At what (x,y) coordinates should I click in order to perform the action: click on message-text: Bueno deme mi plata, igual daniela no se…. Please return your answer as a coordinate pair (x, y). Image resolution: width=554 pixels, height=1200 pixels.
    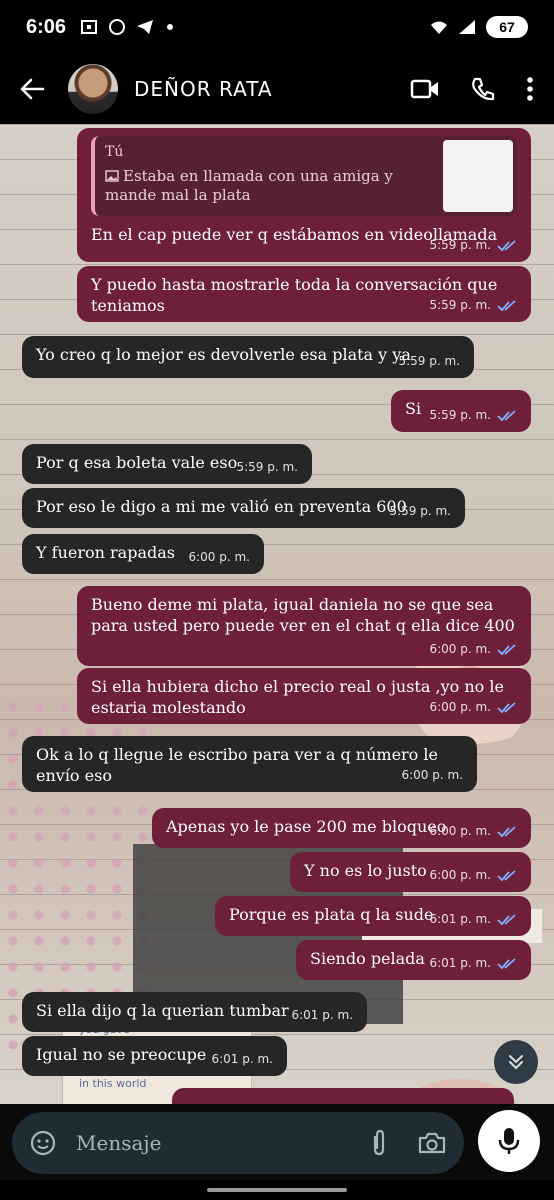
    Looking at the image, I should click on (303, 615).